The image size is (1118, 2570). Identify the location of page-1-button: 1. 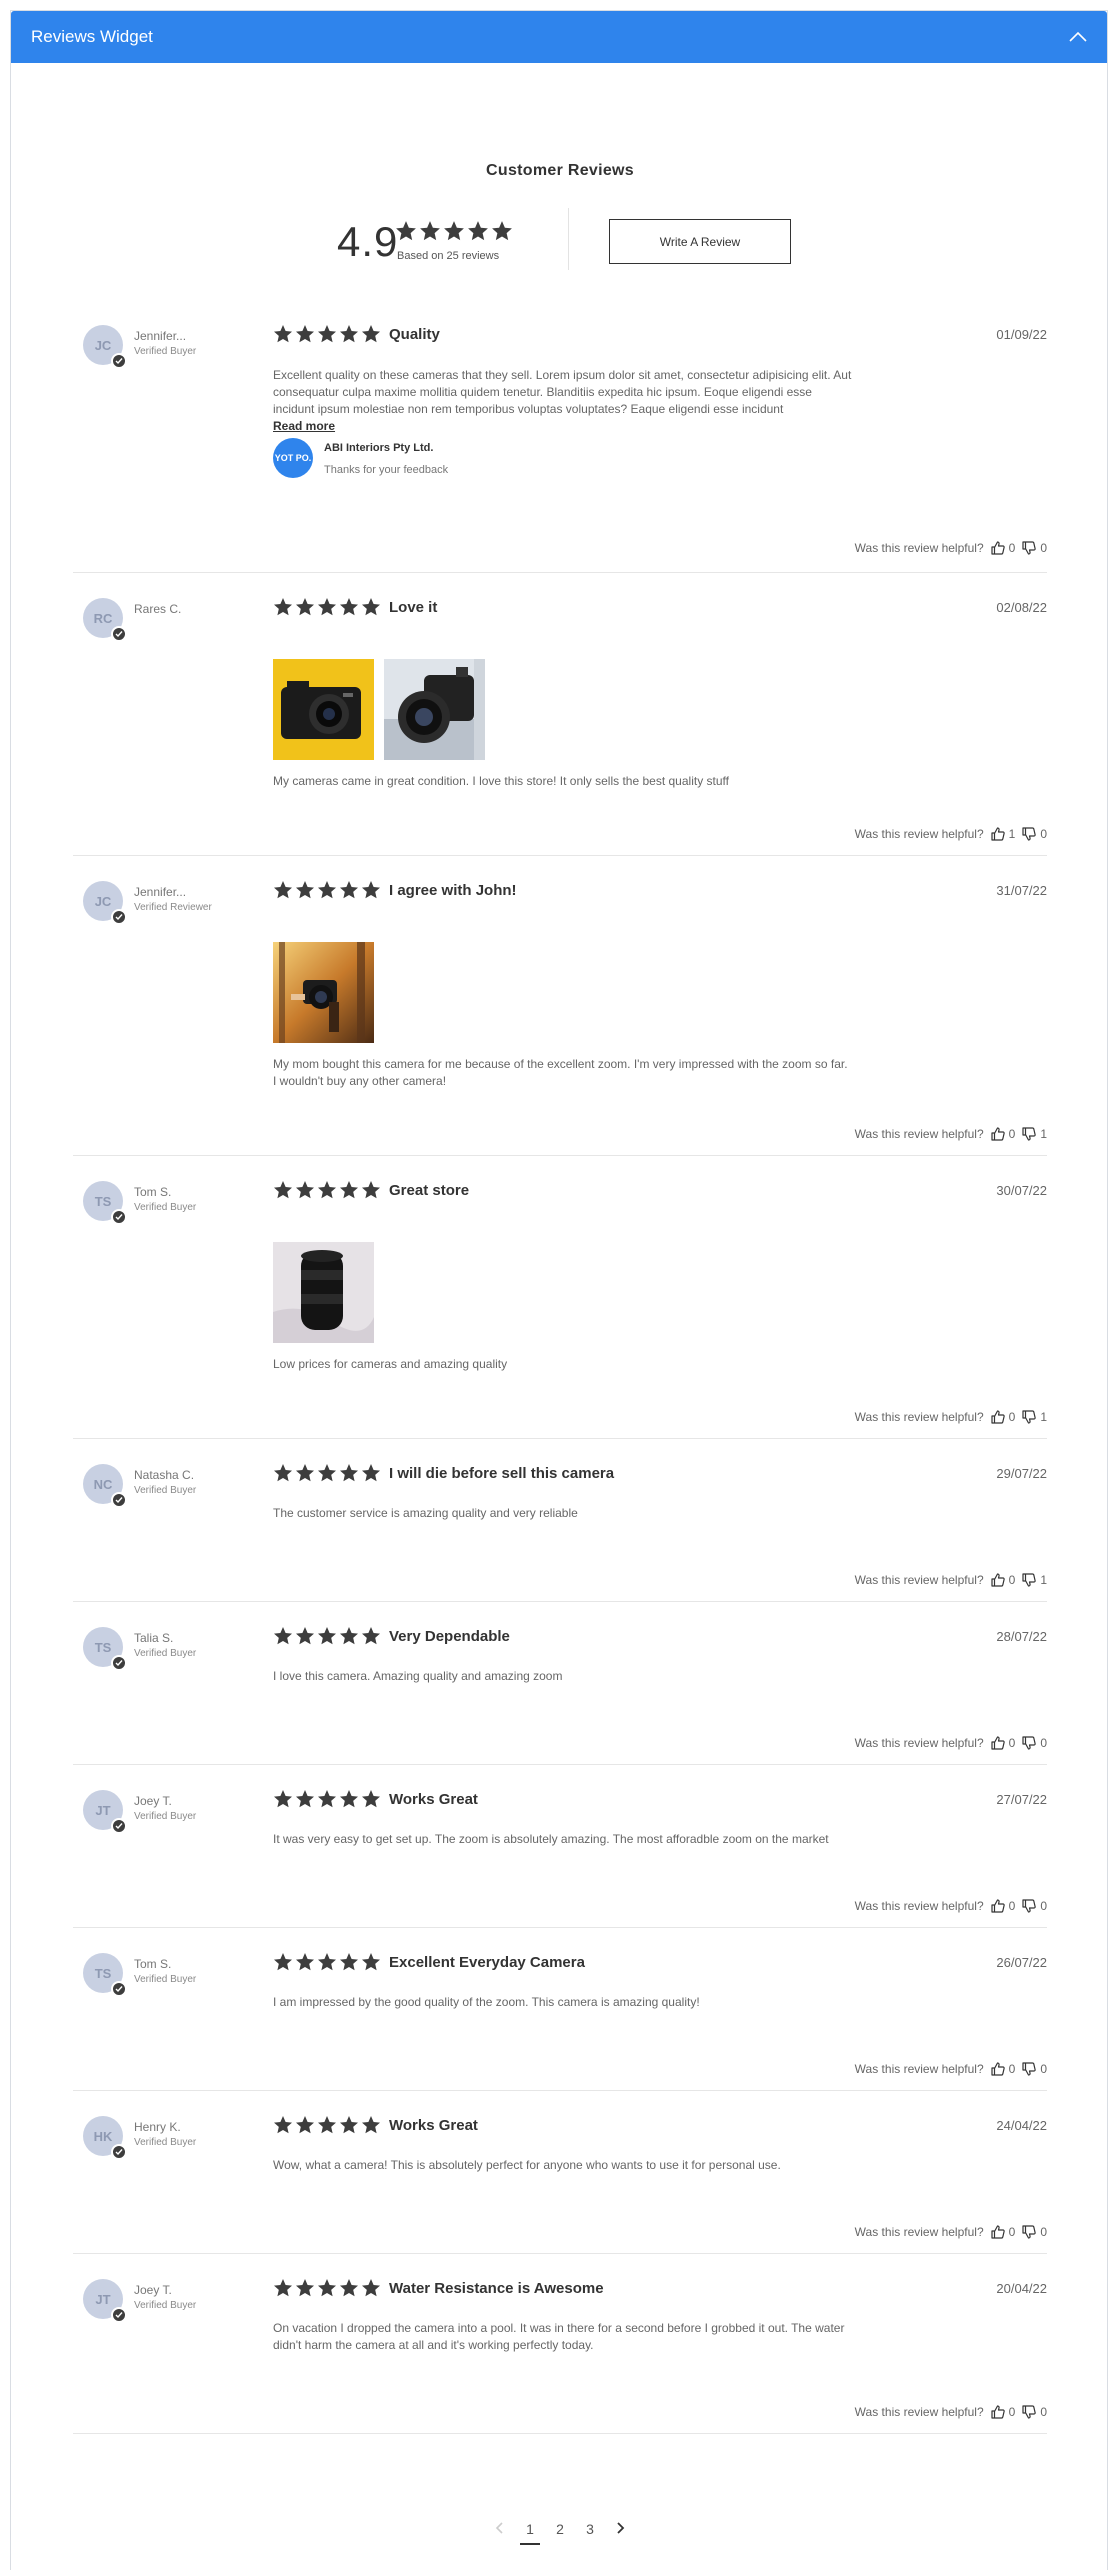
(530, 2531).